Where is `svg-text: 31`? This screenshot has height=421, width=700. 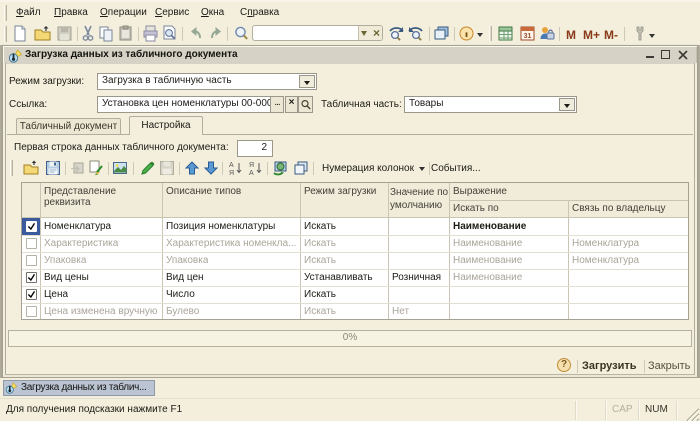 svg-text: 31 is located at coordinates (528, 36).